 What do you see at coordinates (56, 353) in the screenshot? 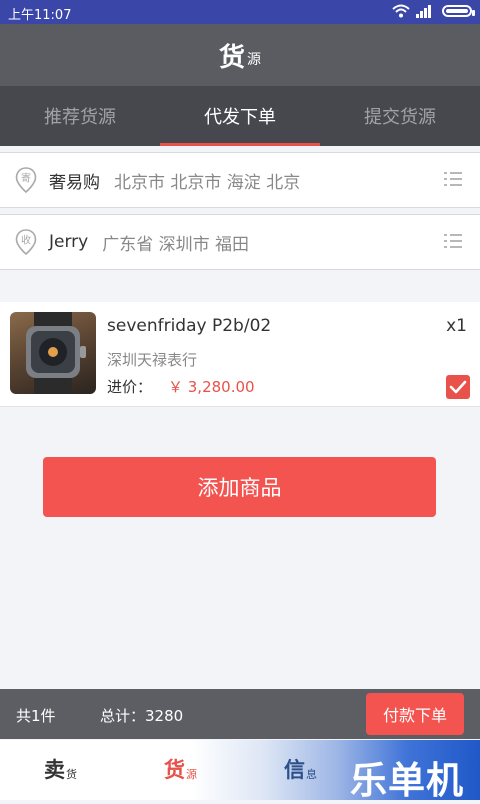
I see `watch-image` at bounding box center [56, 353].